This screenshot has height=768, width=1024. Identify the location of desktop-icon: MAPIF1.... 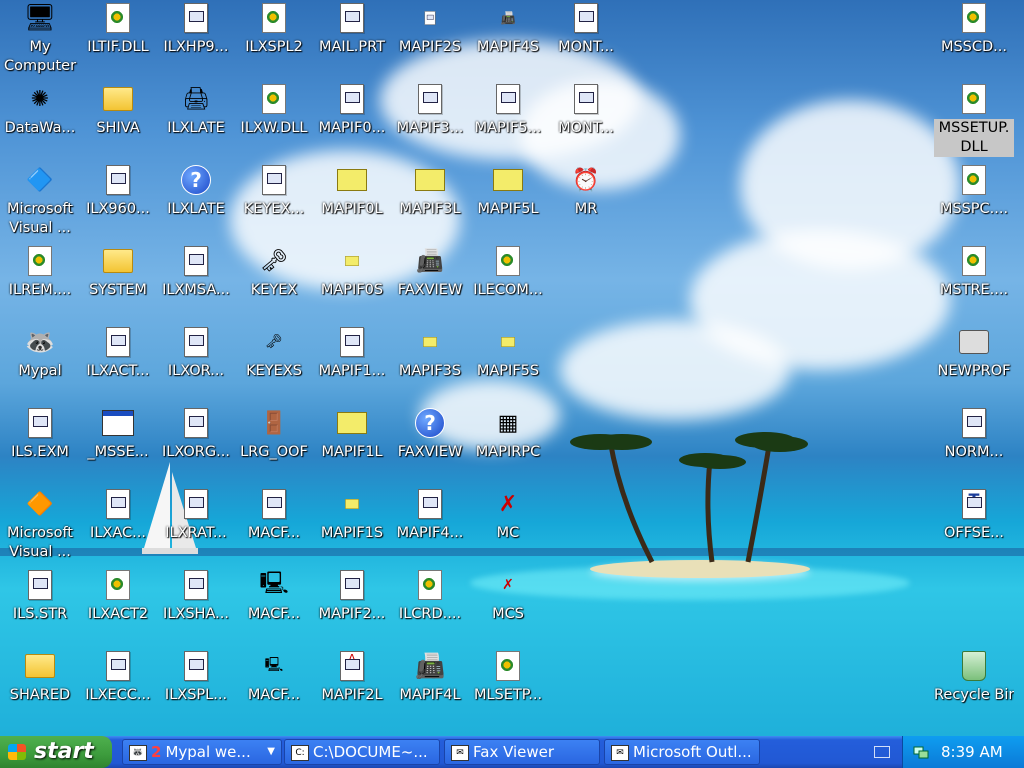
(352, 364).